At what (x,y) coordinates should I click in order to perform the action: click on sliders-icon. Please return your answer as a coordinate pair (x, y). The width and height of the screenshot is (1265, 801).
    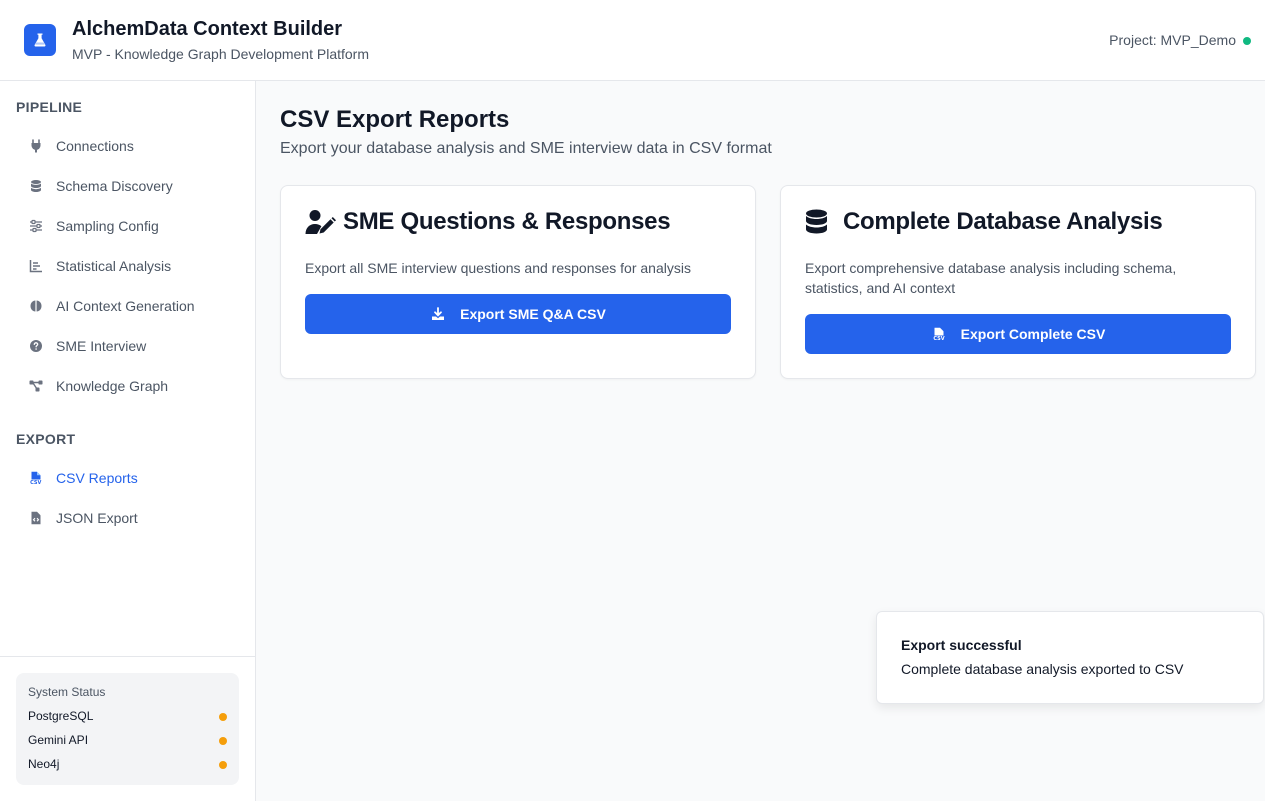
    Looking at the image, I should click on (36, 226).